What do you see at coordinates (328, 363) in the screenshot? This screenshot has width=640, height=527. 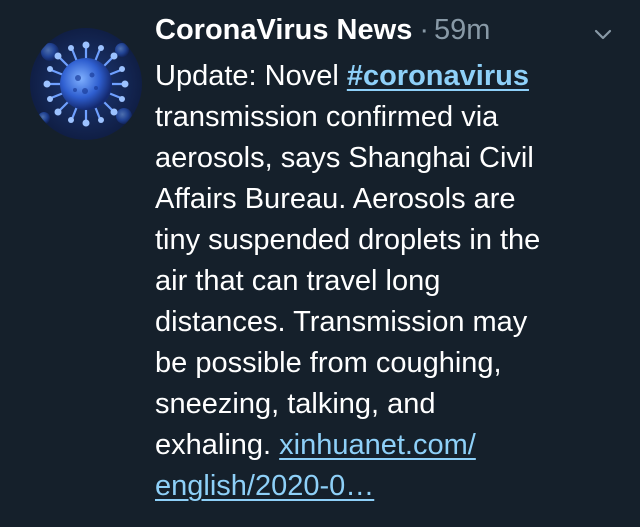 I see `tweet-line: be possible from coughing,` at bounding box center [328, 363].